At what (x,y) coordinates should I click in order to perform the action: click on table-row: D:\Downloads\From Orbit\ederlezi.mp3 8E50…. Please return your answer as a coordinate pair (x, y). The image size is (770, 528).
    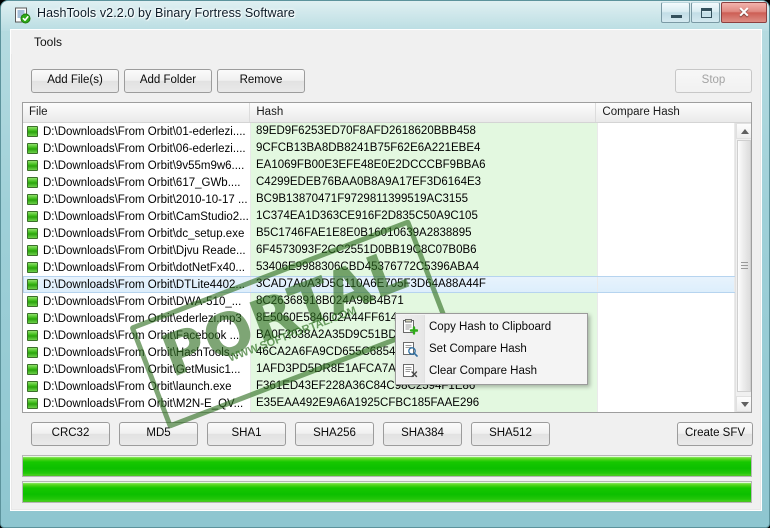
    Looking at the image, I should click on (379, 318).